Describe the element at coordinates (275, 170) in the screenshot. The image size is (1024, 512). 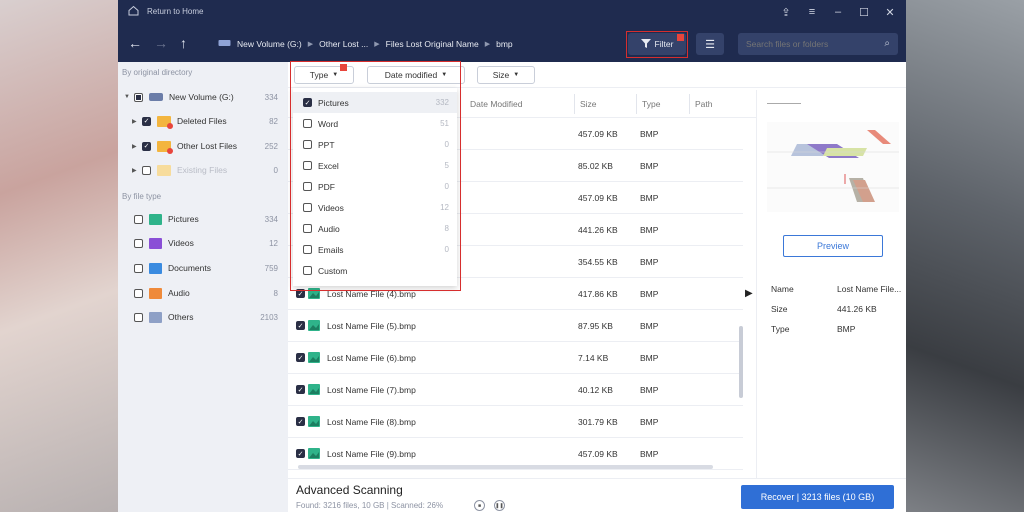
I see `sidebar-item-count: 0` at that location.